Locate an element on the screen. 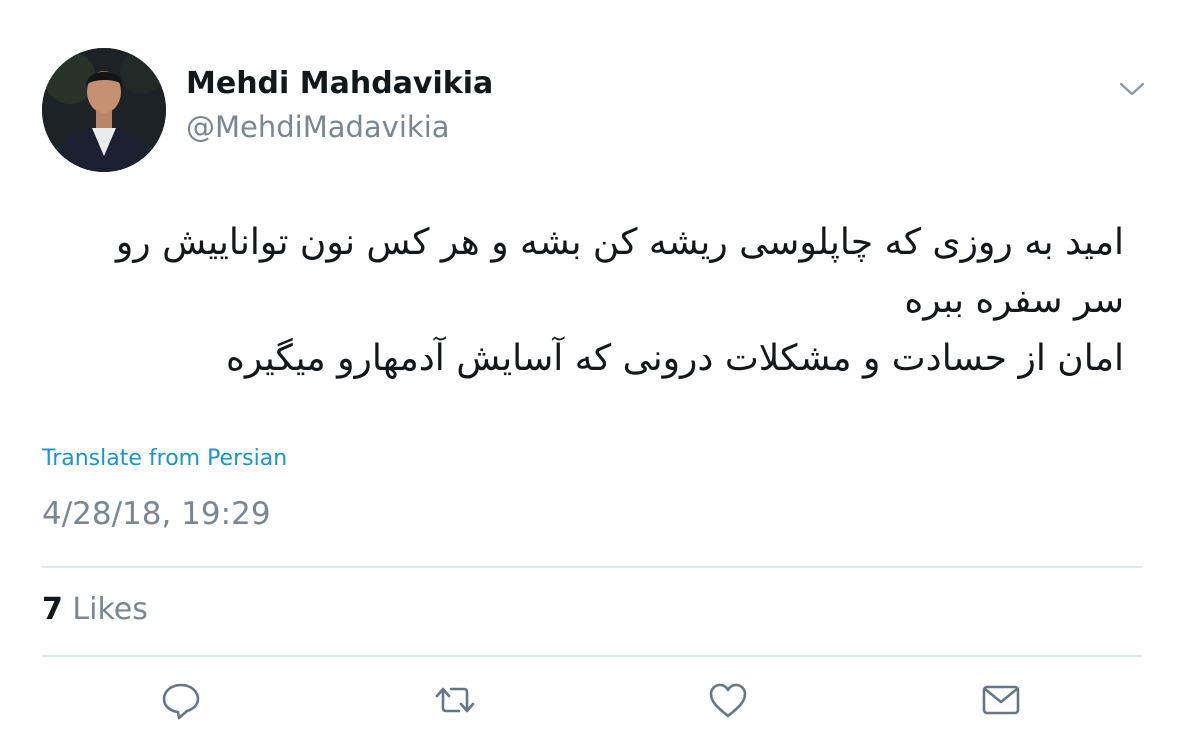 This screenshot has height=736, width=1200. likes-stat: 7 Likes is located at coordinates (95, 609).